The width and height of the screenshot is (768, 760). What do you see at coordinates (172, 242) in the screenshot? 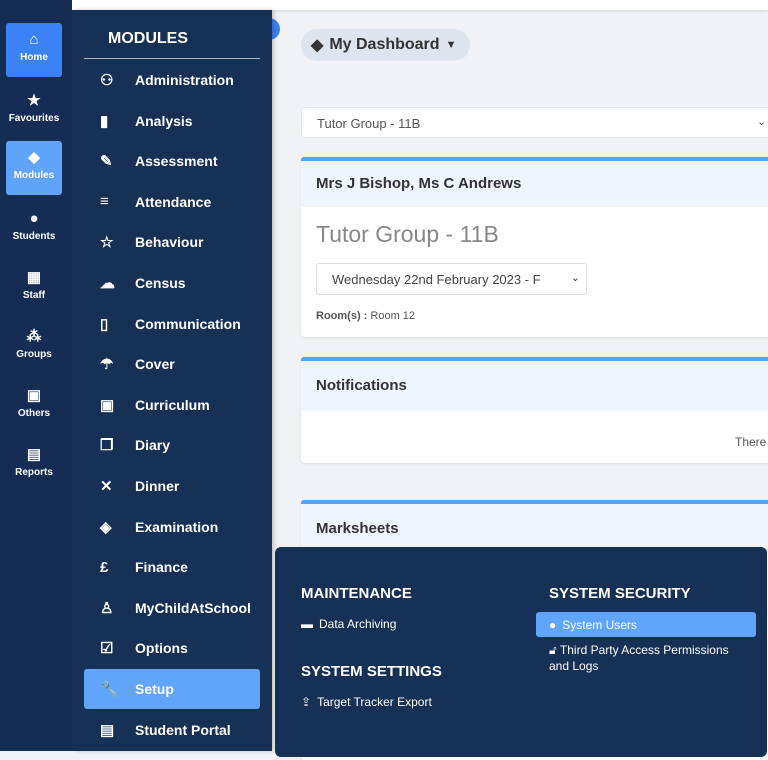
I see `module-item-behaviour: ☆ Behaviour` at bounding box center [172, 242].